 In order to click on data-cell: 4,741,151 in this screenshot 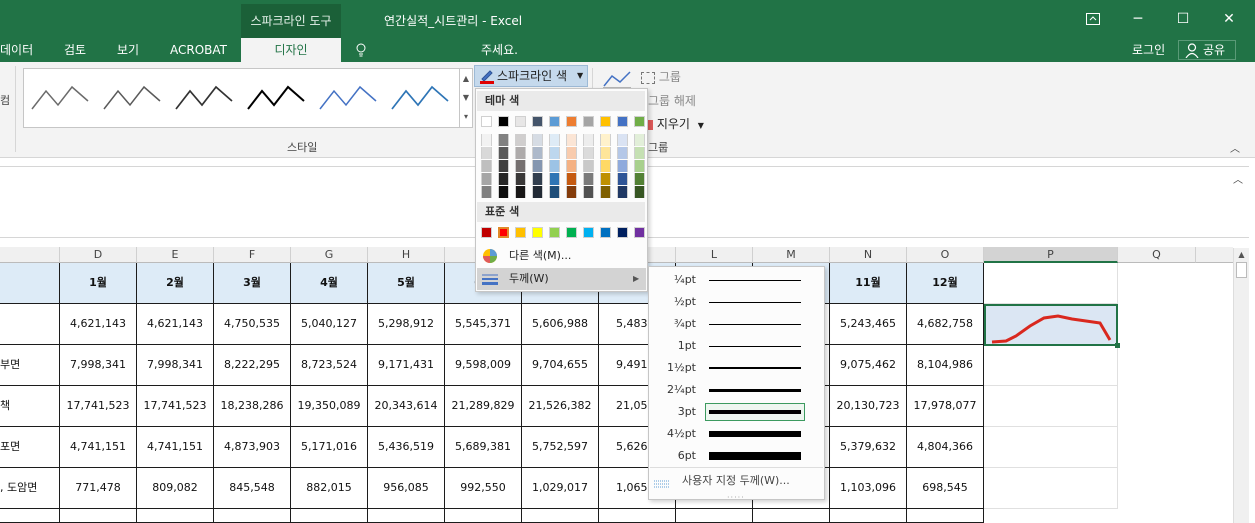, I will do `click(175, 447)`.